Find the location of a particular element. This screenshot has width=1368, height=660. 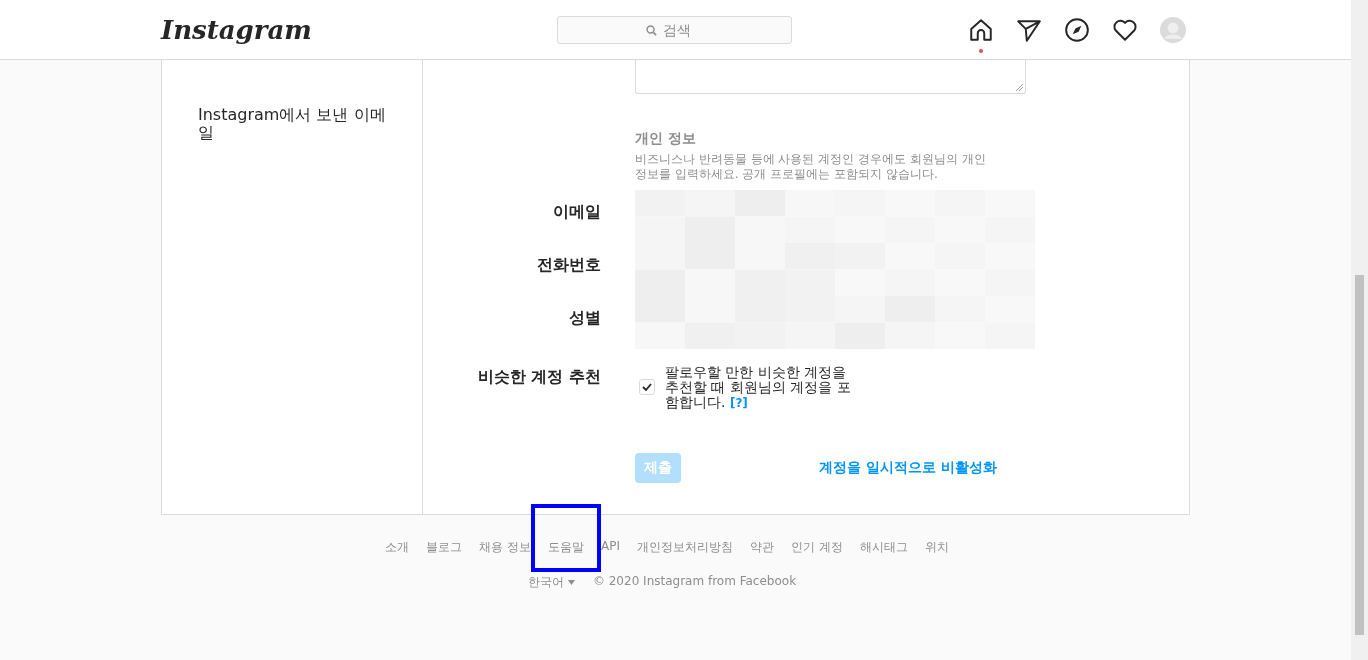

footer-link: 약관 is located at coordinates (762, 547).